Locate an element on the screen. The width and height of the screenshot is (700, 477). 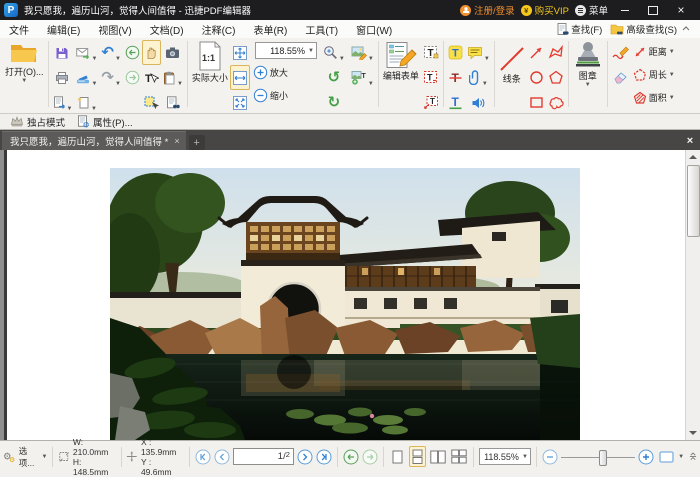
two-page-layout-button is located at coordinates (438, 456).